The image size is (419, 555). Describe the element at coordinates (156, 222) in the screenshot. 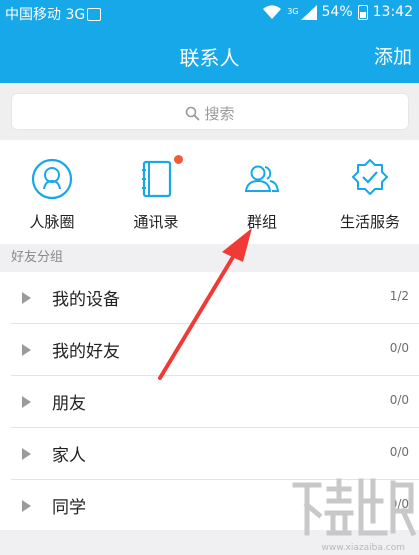

I see `quick-item-label: 通讯录` at that location.